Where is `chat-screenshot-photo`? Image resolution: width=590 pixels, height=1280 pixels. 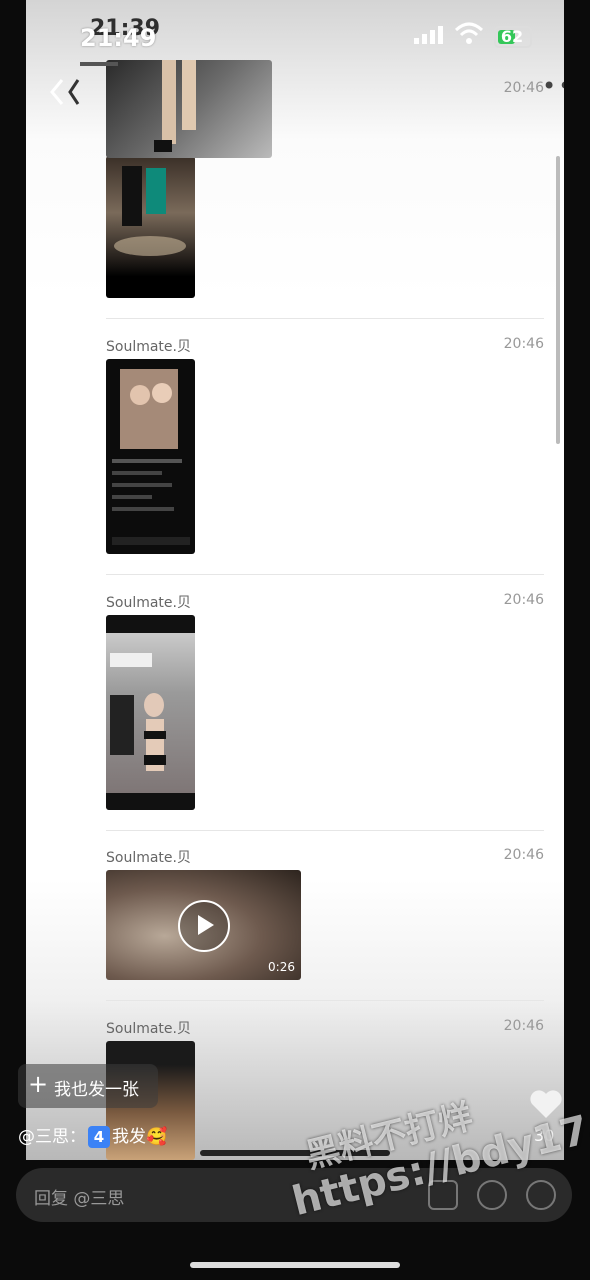
chat-screenshot-photo is located at coordinates (151, 457).